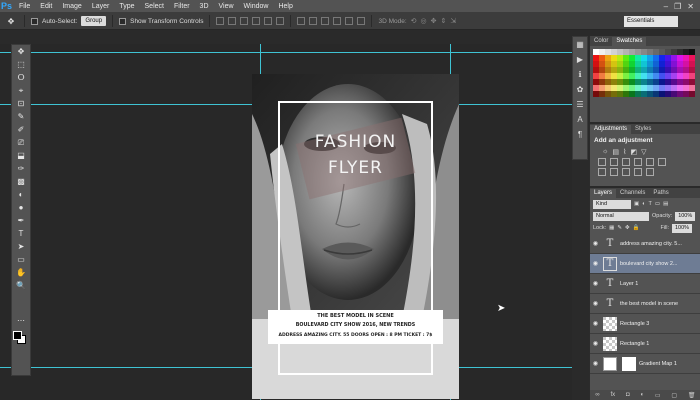 The width and height of the screenshot is (700, 400). Describe the element at coordinates (614, 172) in the screenshot. I see `posterize-icon` at that location.